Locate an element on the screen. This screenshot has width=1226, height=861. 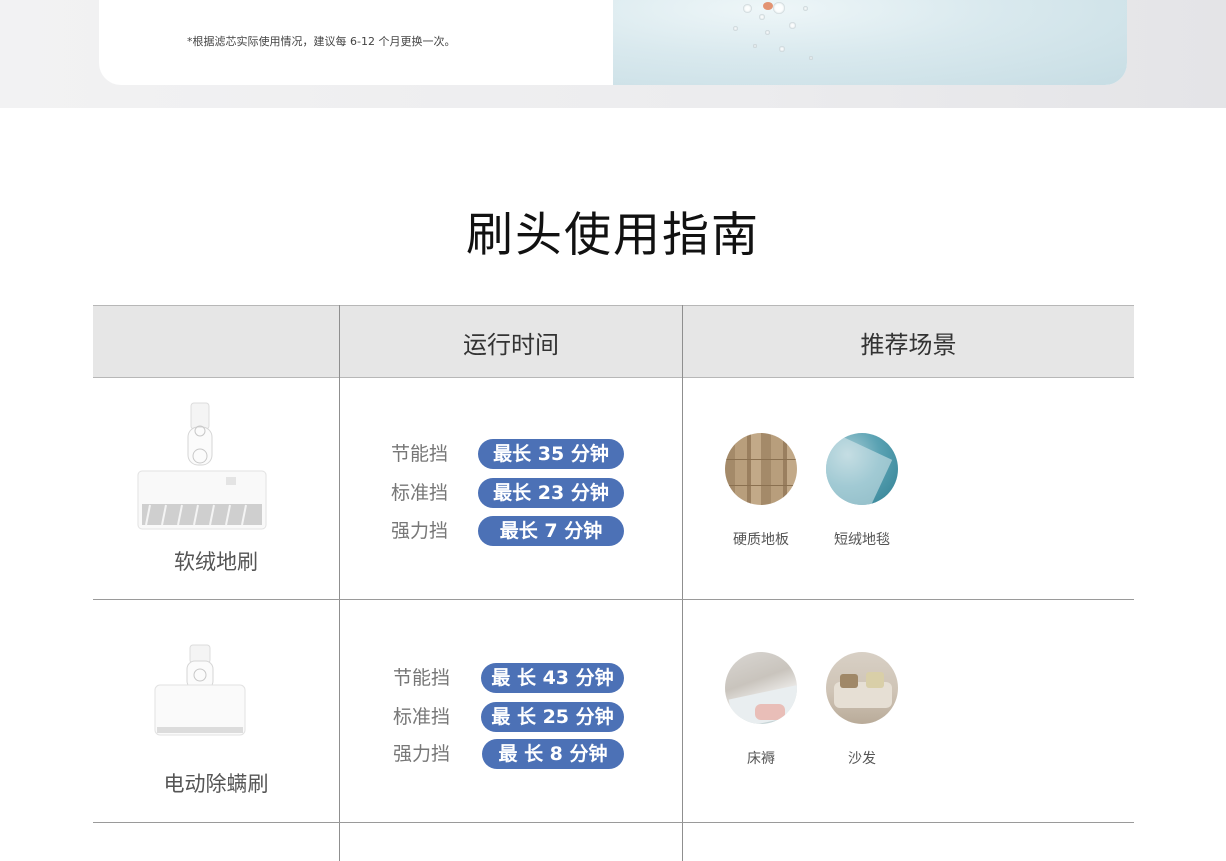
runtime-pill: 最 长 8 分钟 is located at coordinates (553, 754).